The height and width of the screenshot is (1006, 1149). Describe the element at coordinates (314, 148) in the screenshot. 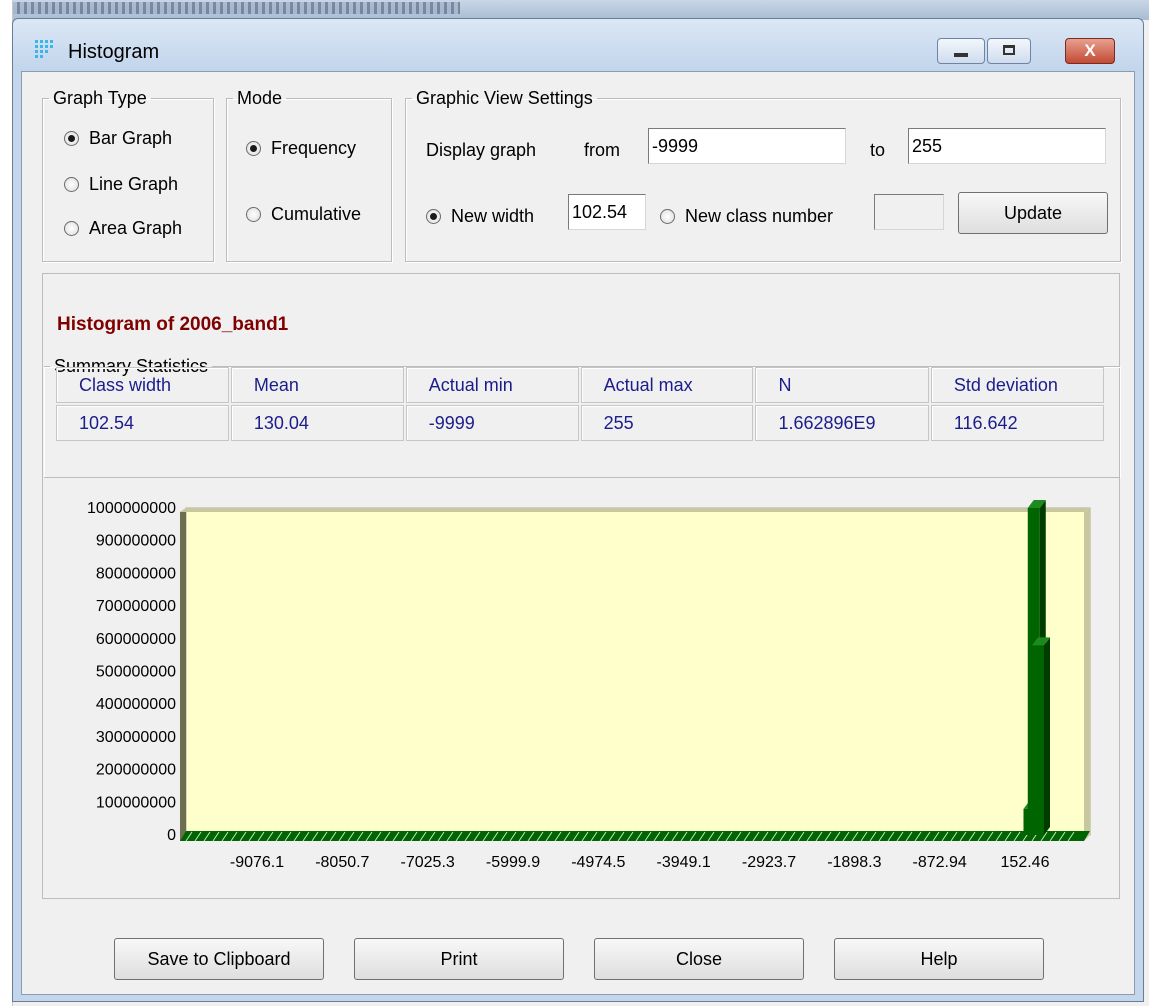

I see `radio-label: Frequency` at that location.